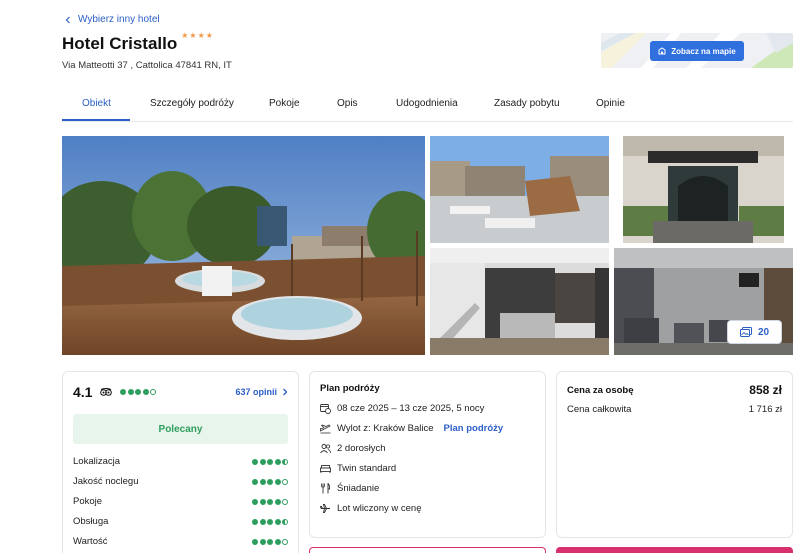 The width and height of the screenshot is (800, 553). Describe the element at coordinates (674, 550) in the screenshot. I see `primary-action-button` at that location.